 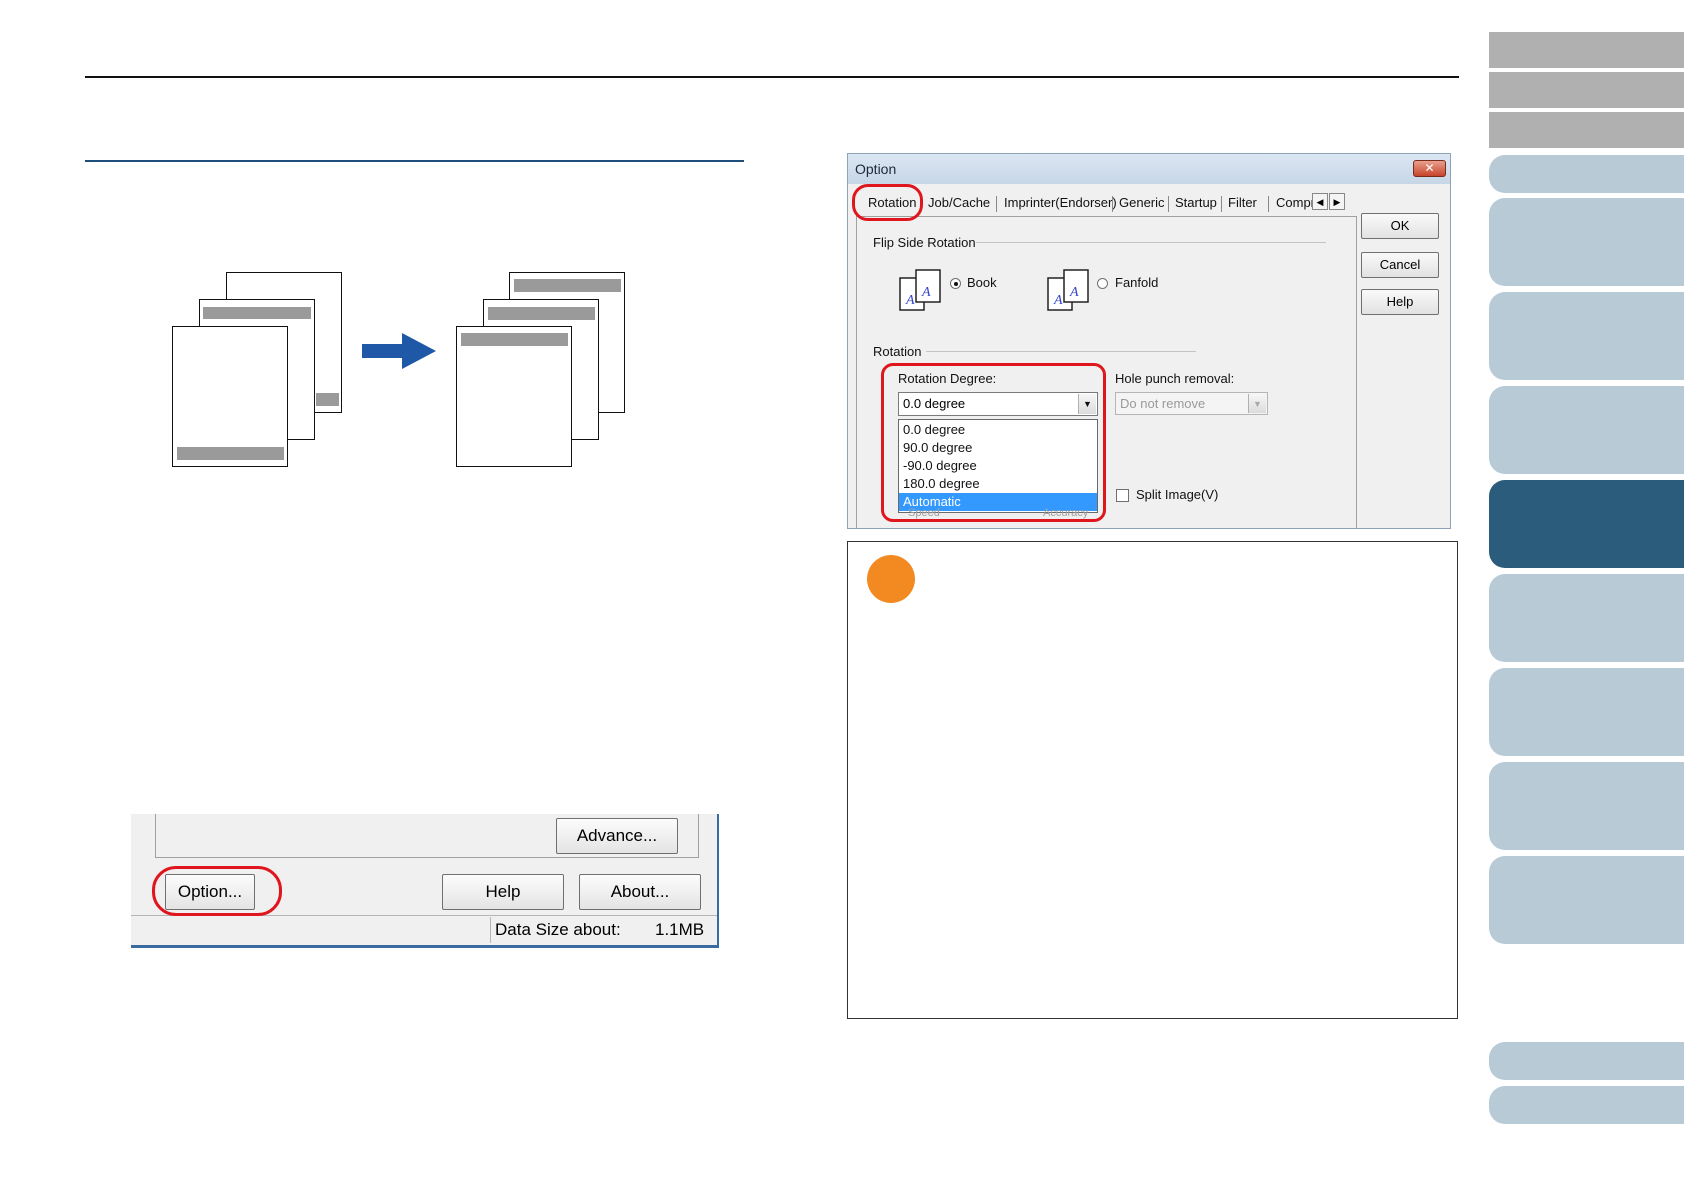 I want to click on tab-startup: Startup, so click(x=1196, y=202).